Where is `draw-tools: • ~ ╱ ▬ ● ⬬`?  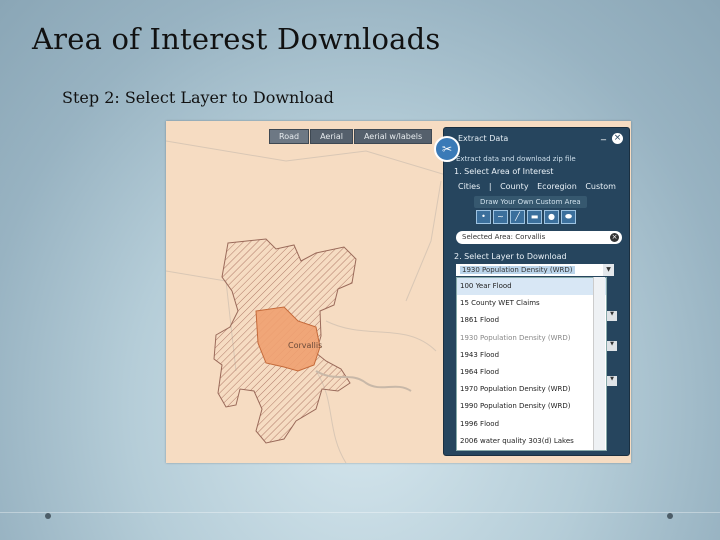 draw-tools: • ~ ╱ ▬ ● ⬬ is located at coordinates (527, 217).